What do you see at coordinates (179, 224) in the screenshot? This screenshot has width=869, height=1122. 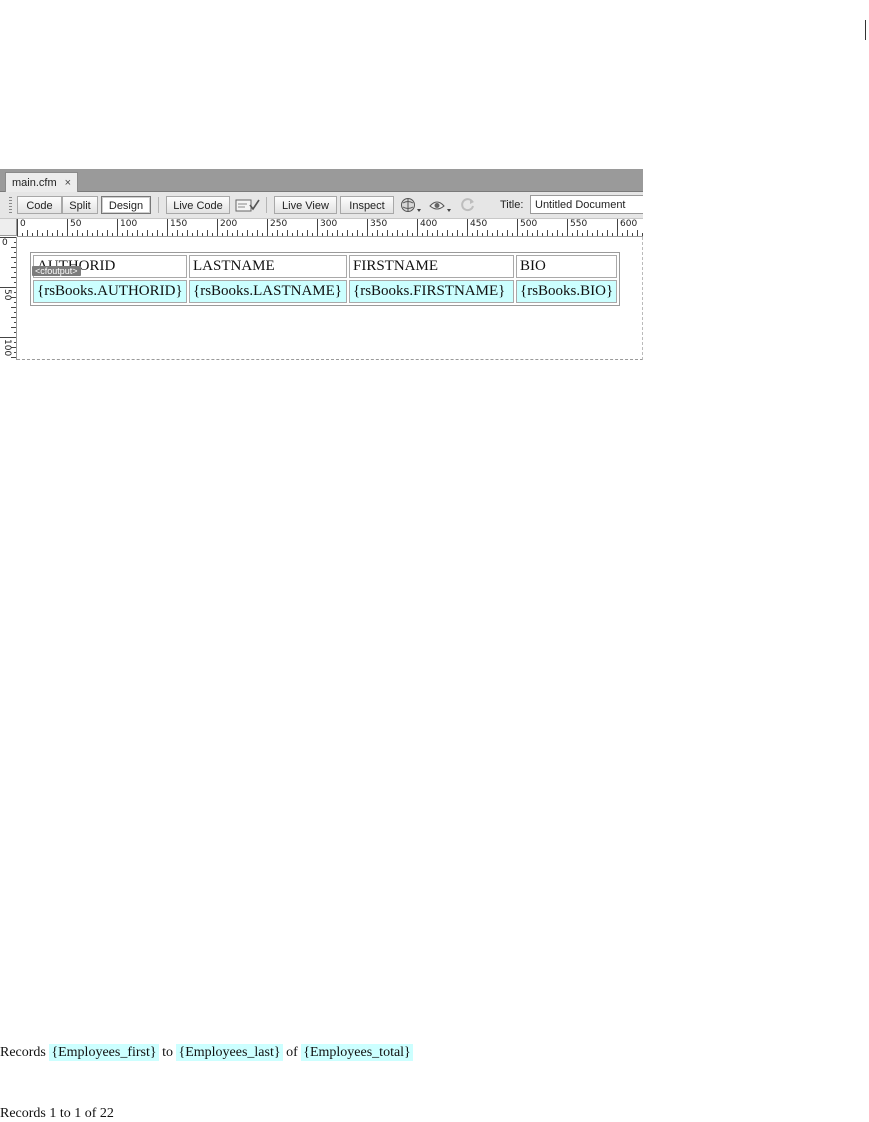 I see `ruler-label: 150` at bounding box center [179, 224].